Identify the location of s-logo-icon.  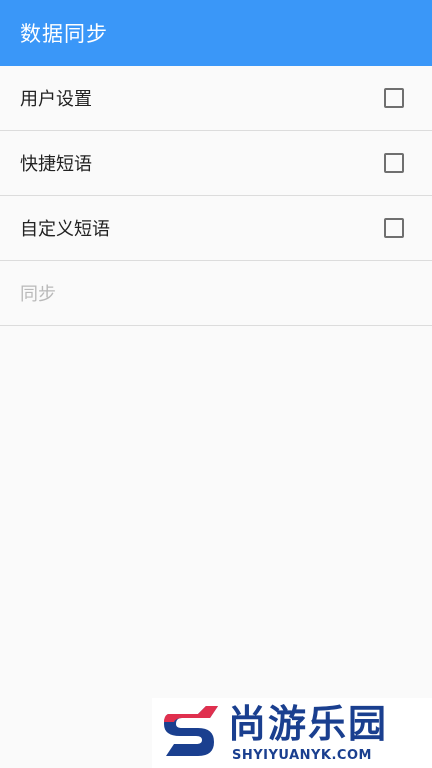
(191, 731).